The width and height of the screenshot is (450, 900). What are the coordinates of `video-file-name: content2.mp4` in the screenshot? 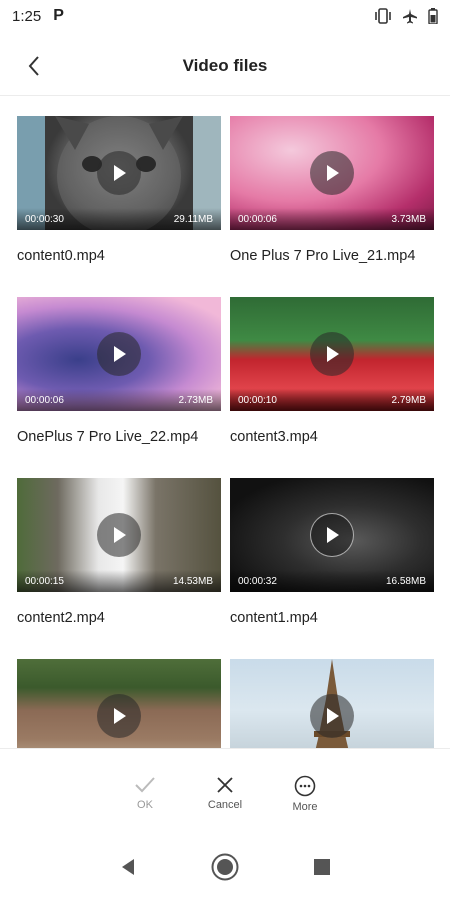 It's located at (61, 618).